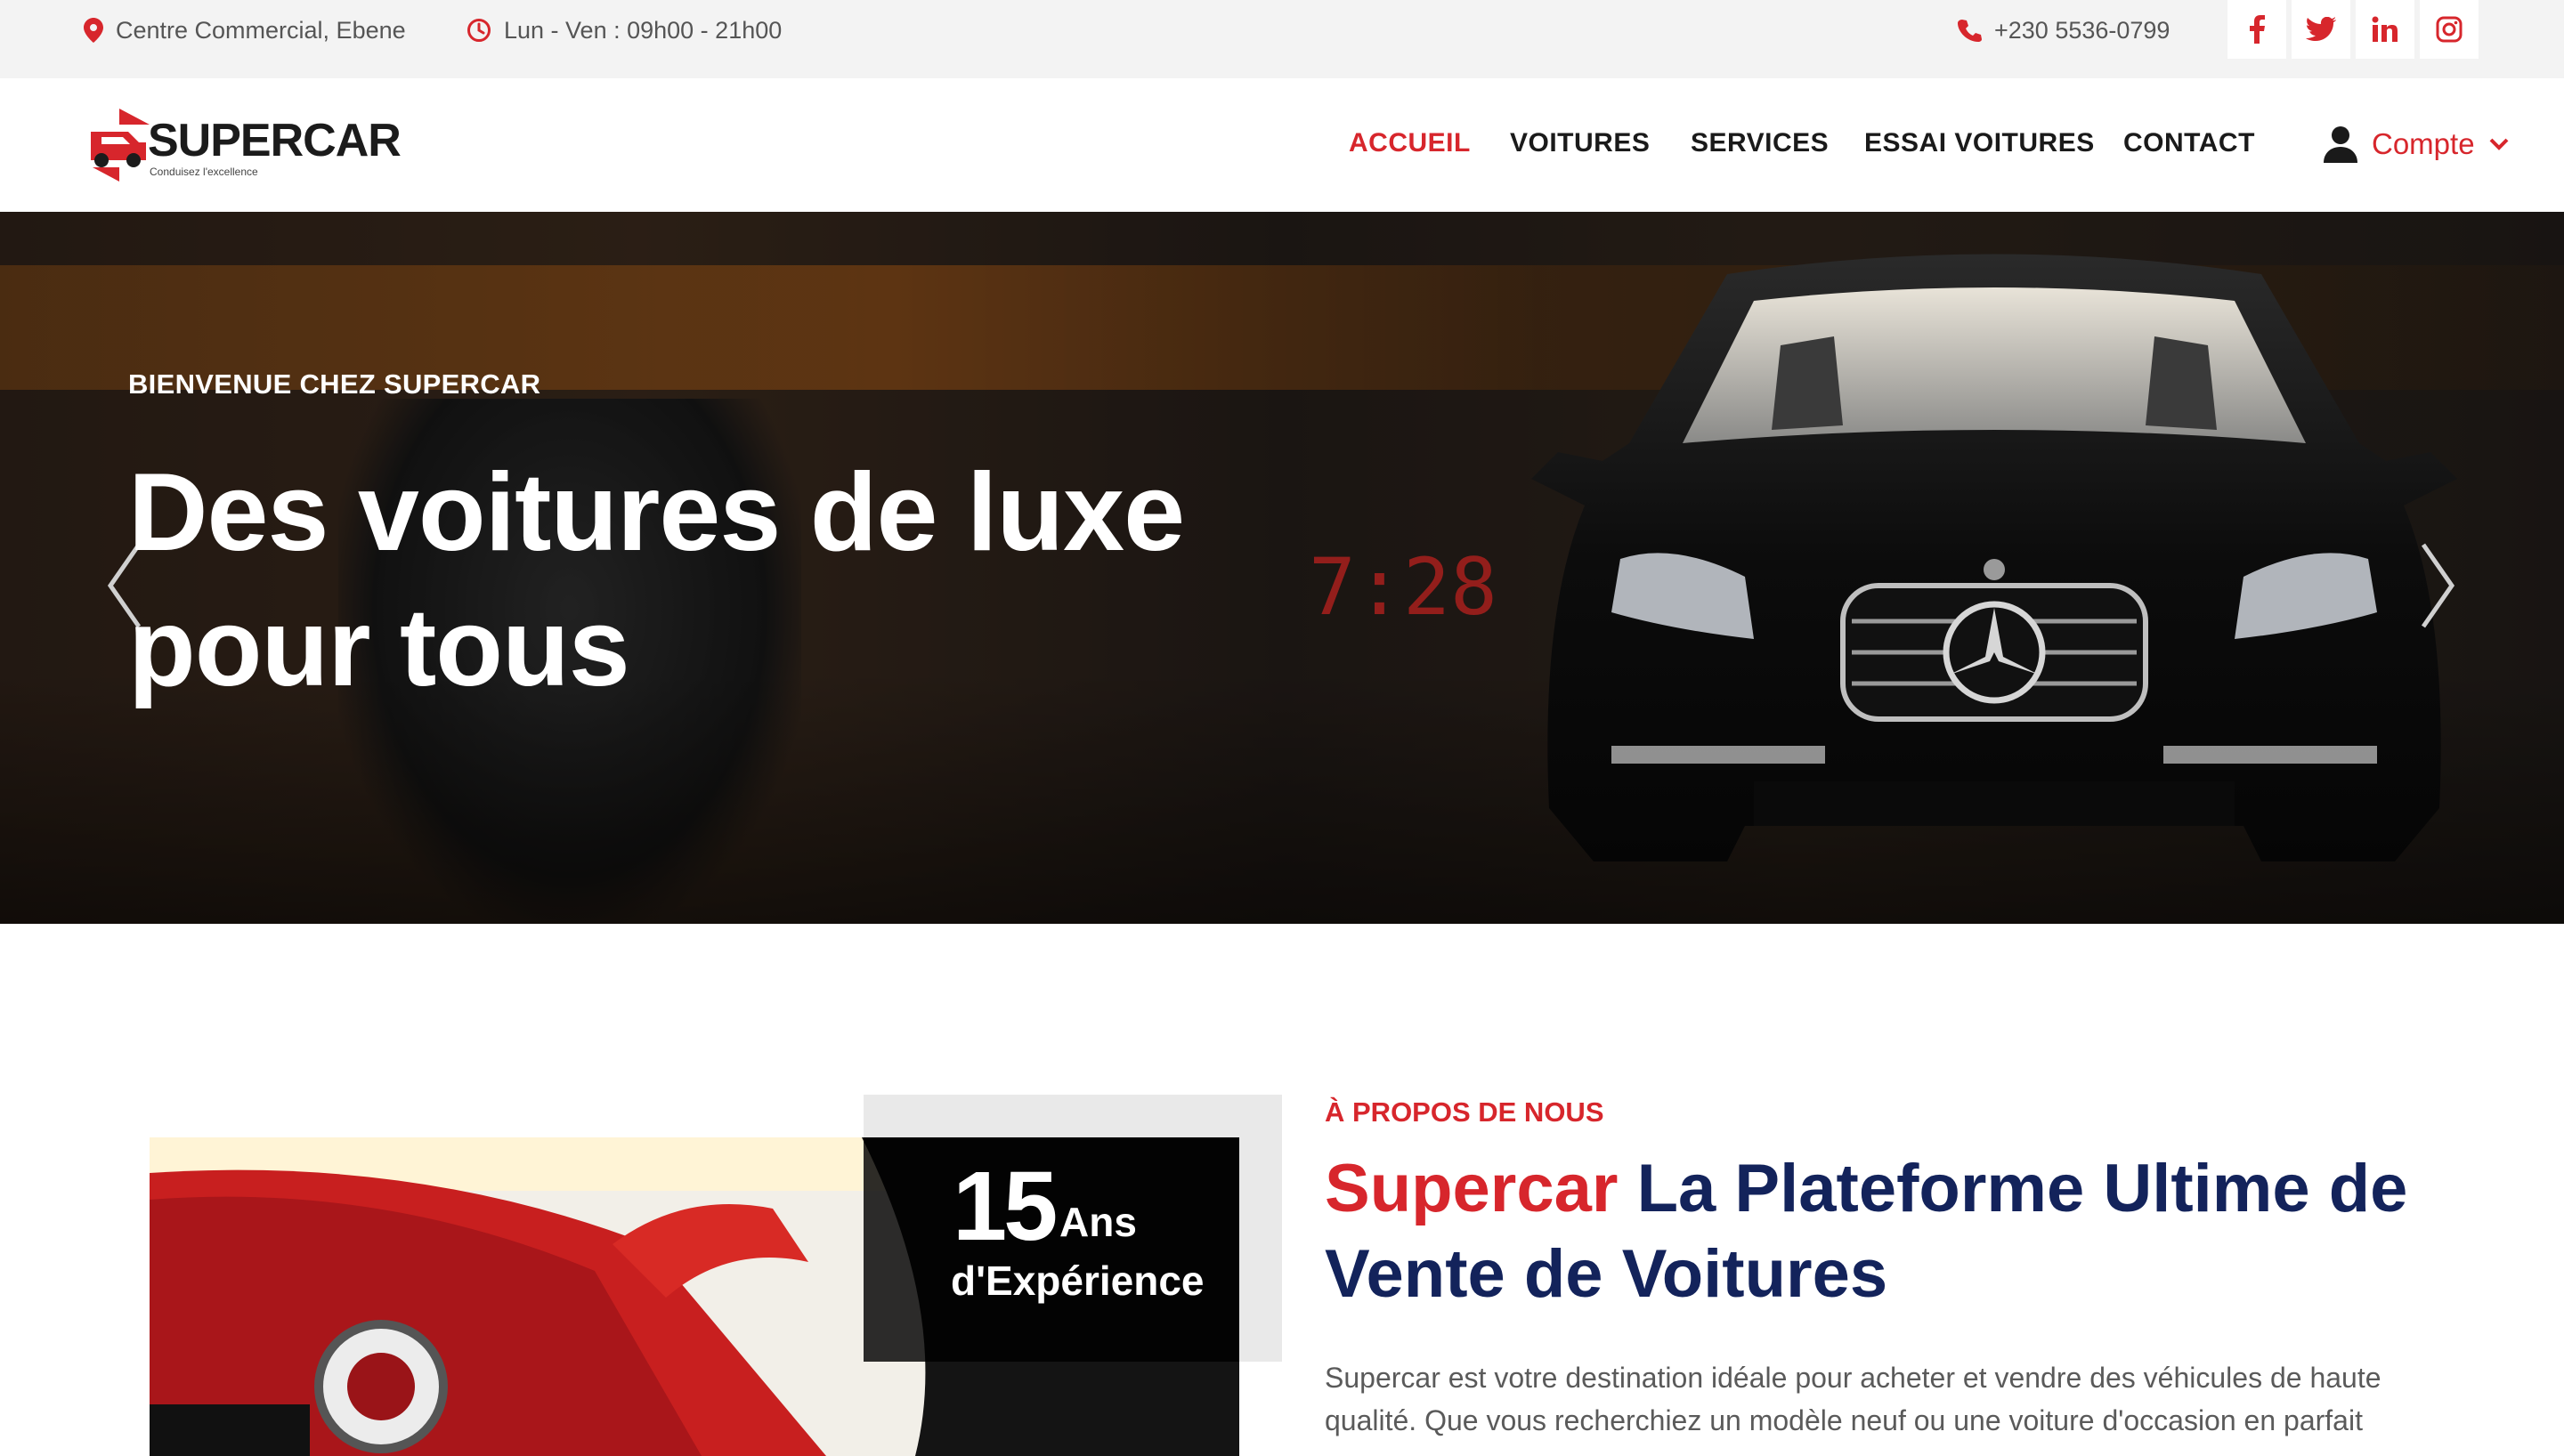 The height and width of the screenshot is (1456, 2564). I want to click on experience-label: d'Expérience, so click(1078, 1281).